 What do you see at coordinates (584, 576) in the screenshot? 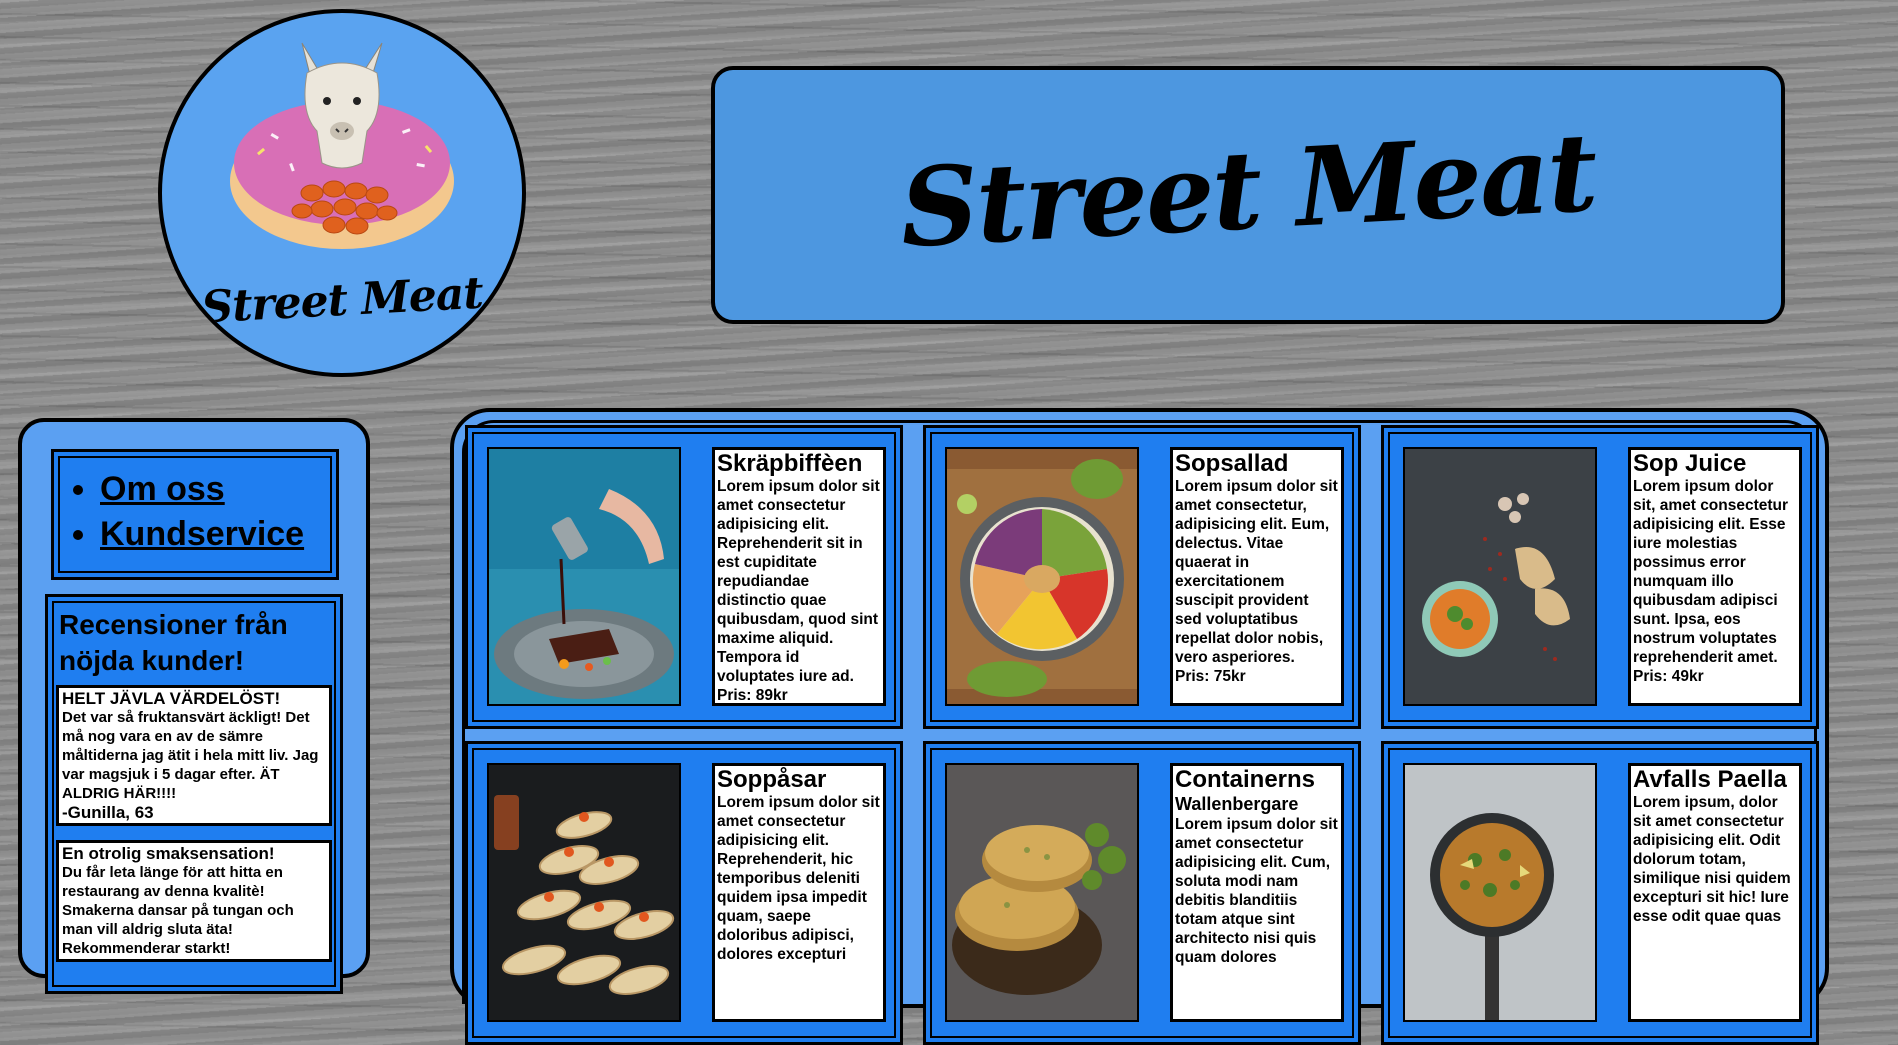
I see `steak-sauce-photo` at bounding box center [584, 576].